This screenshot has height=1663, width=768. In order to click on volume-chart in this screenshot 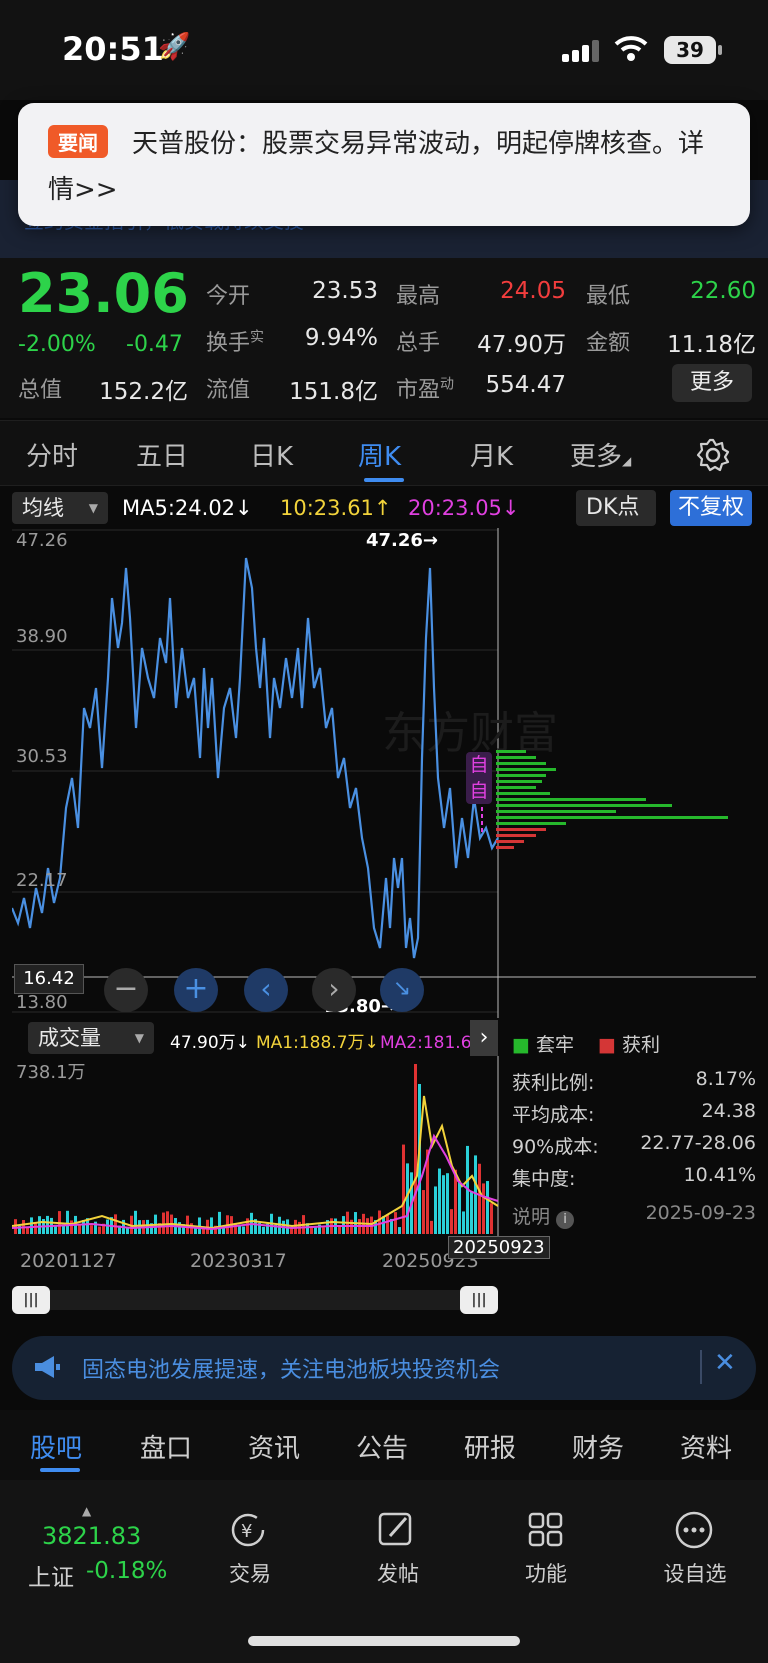, I will do `click(256, 1149)`.